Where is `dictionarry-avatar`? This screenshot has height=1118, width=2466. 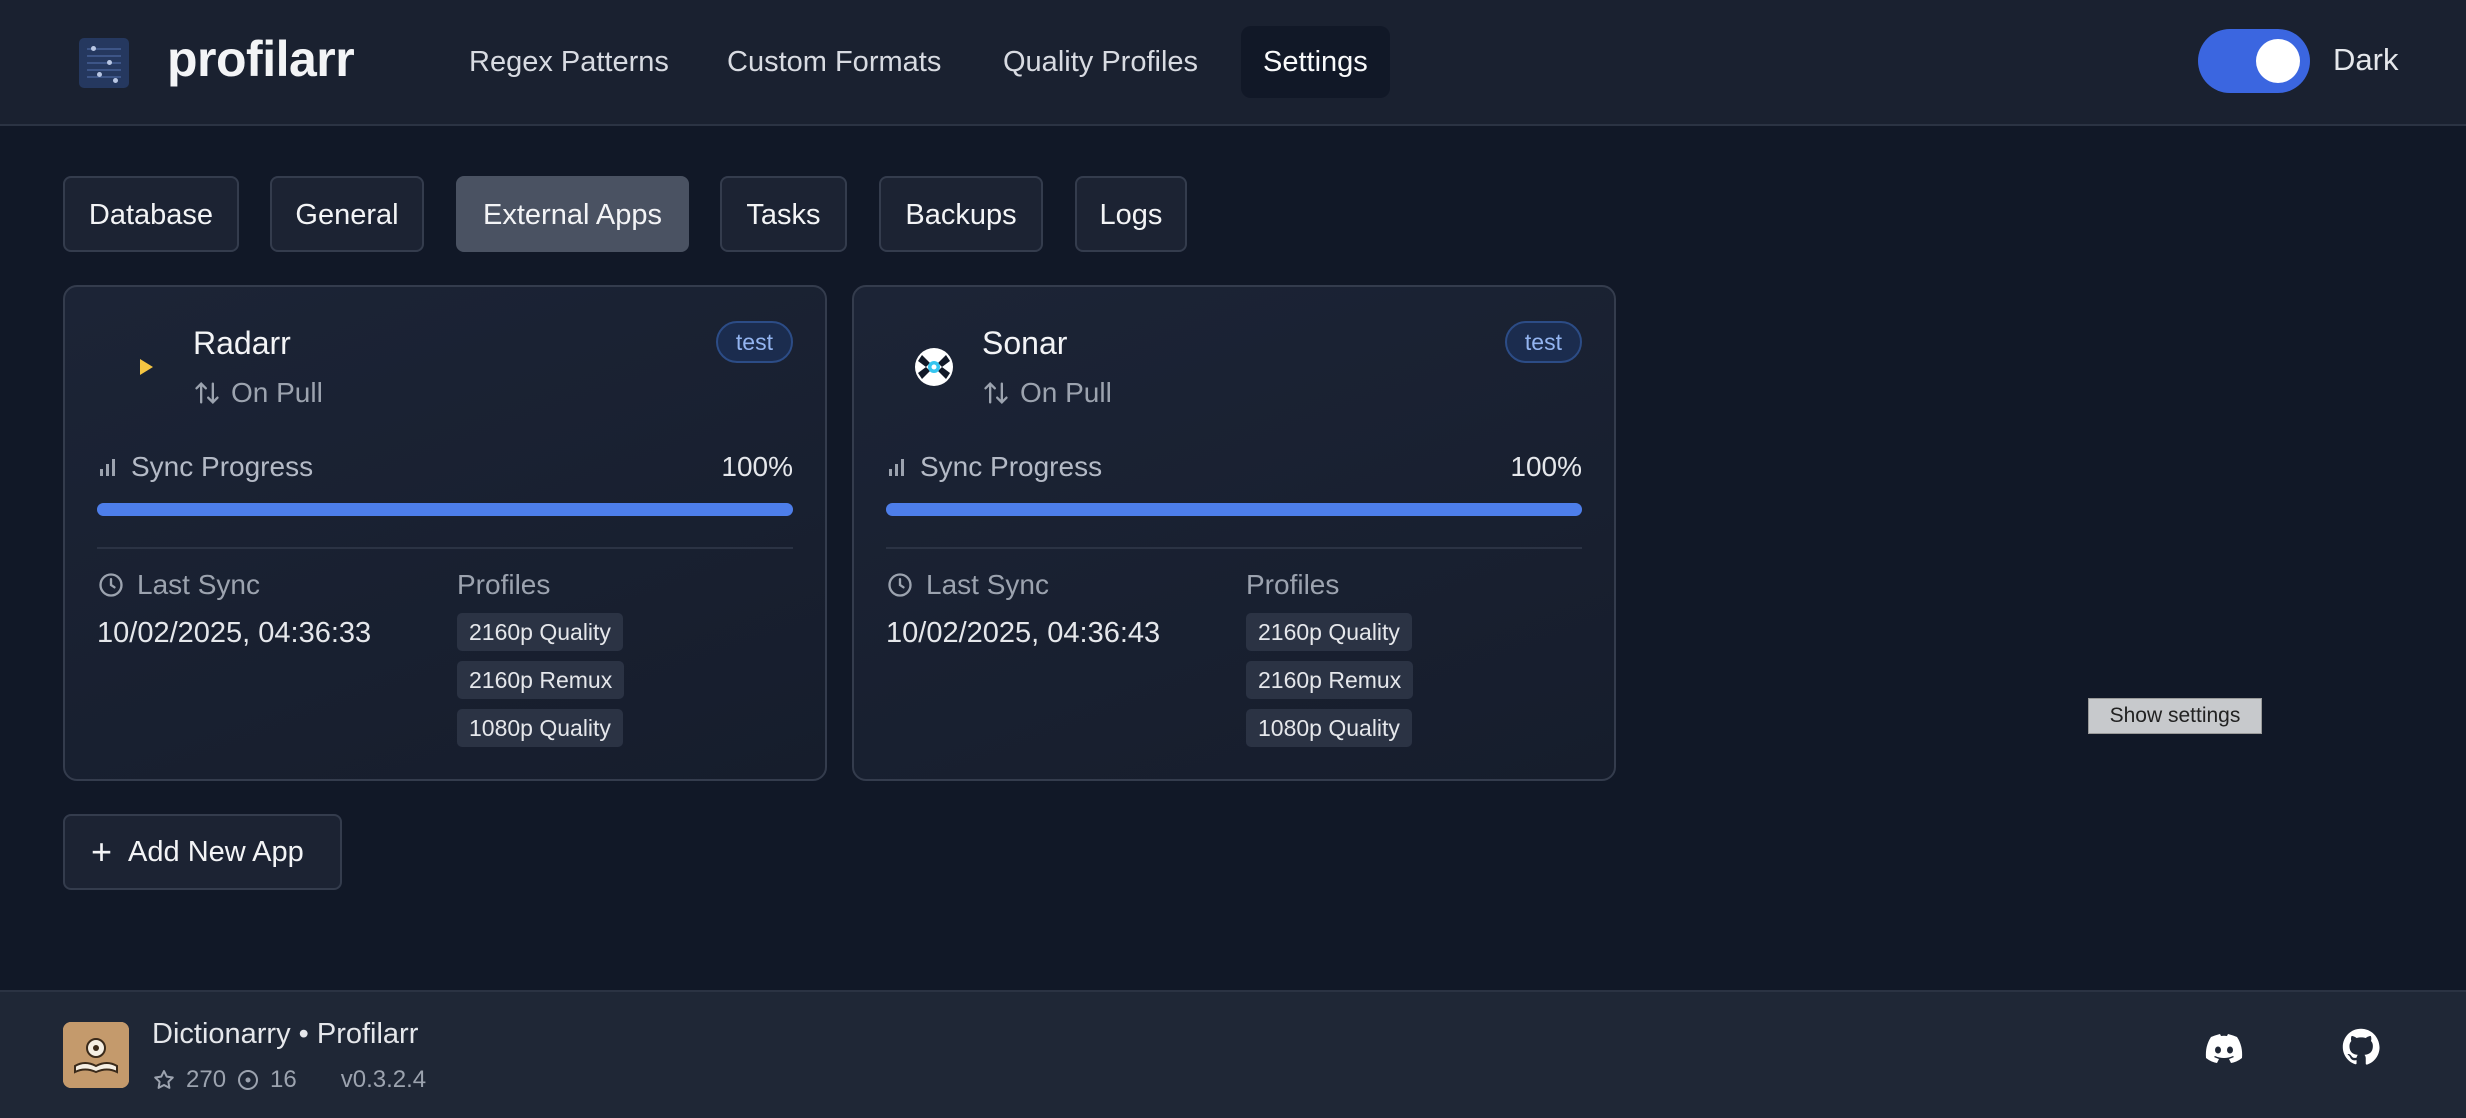 dictionarry-avatar is located at coordinates (96, 1055).